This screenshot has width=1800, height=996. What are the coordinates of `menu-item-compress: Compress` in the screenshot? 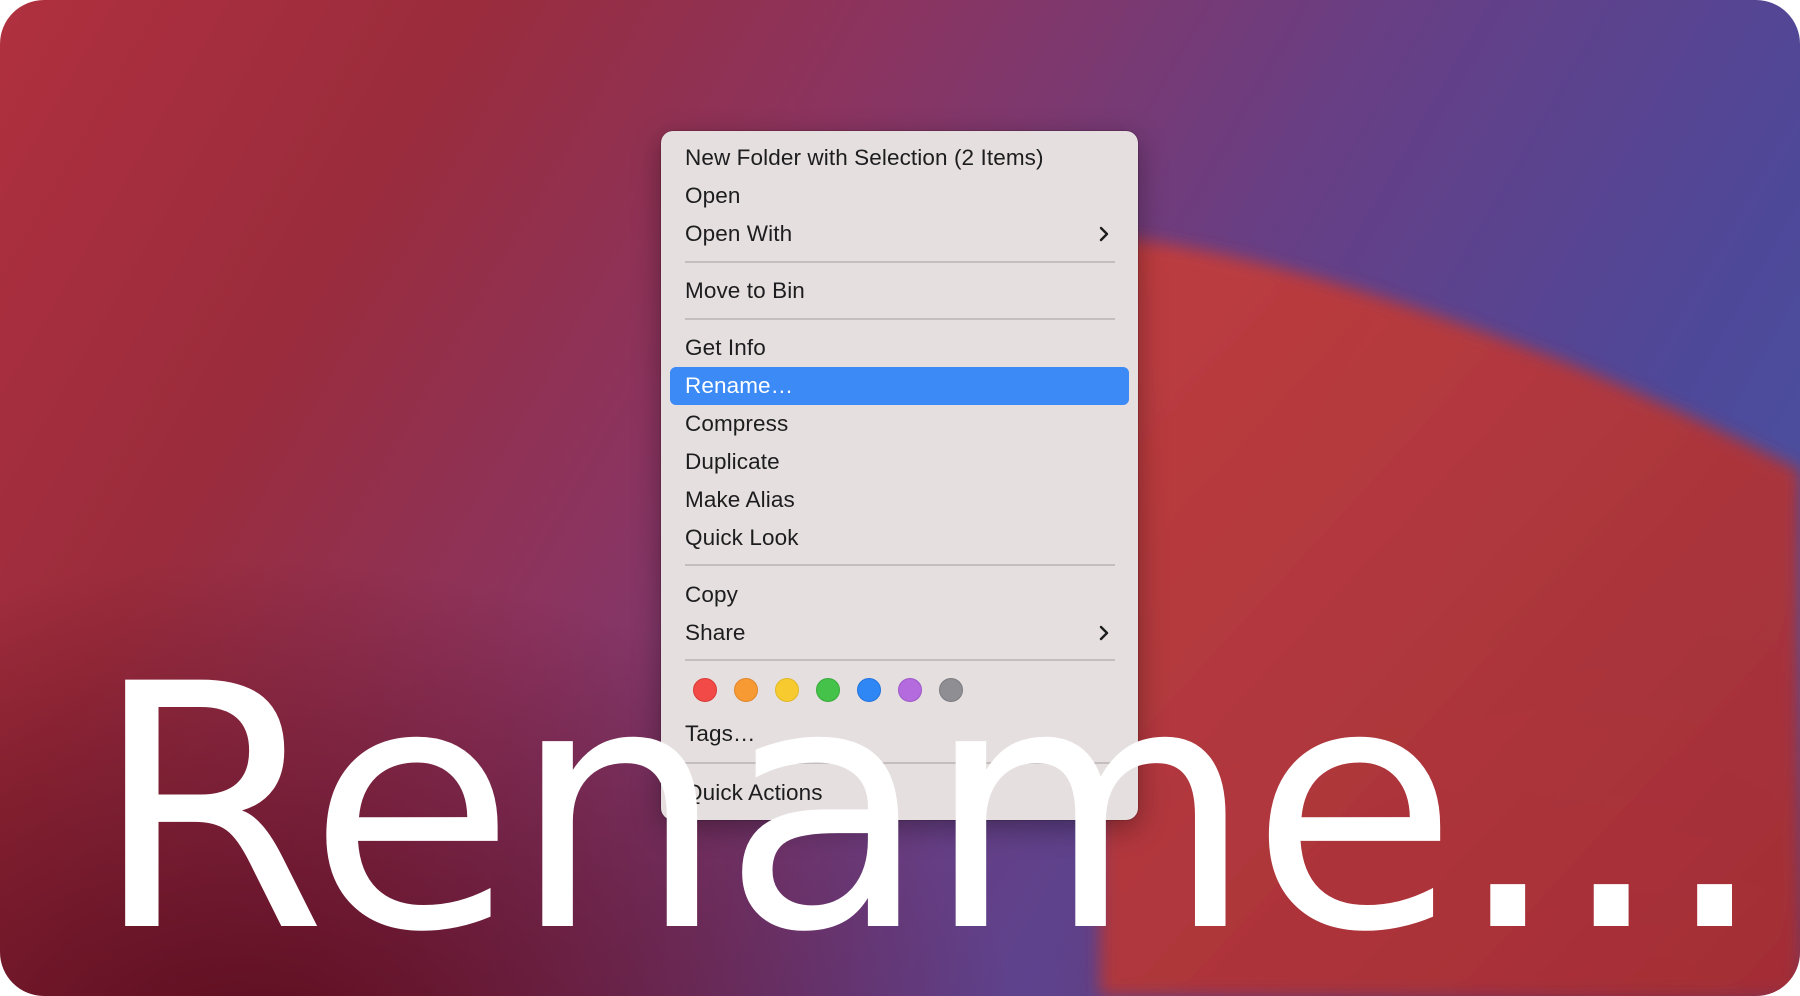 It's located at (899, 424).